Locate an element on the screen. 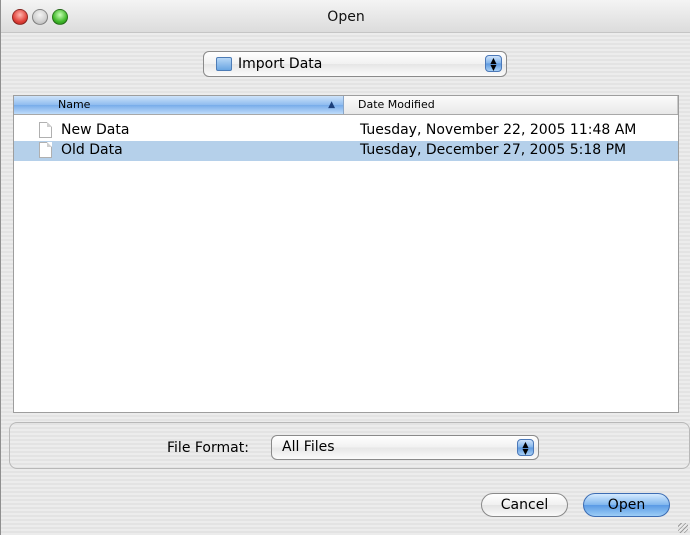 The image size is (690, 535). sort-ascending-icon: ▲ is located at coordinates (331, 105).